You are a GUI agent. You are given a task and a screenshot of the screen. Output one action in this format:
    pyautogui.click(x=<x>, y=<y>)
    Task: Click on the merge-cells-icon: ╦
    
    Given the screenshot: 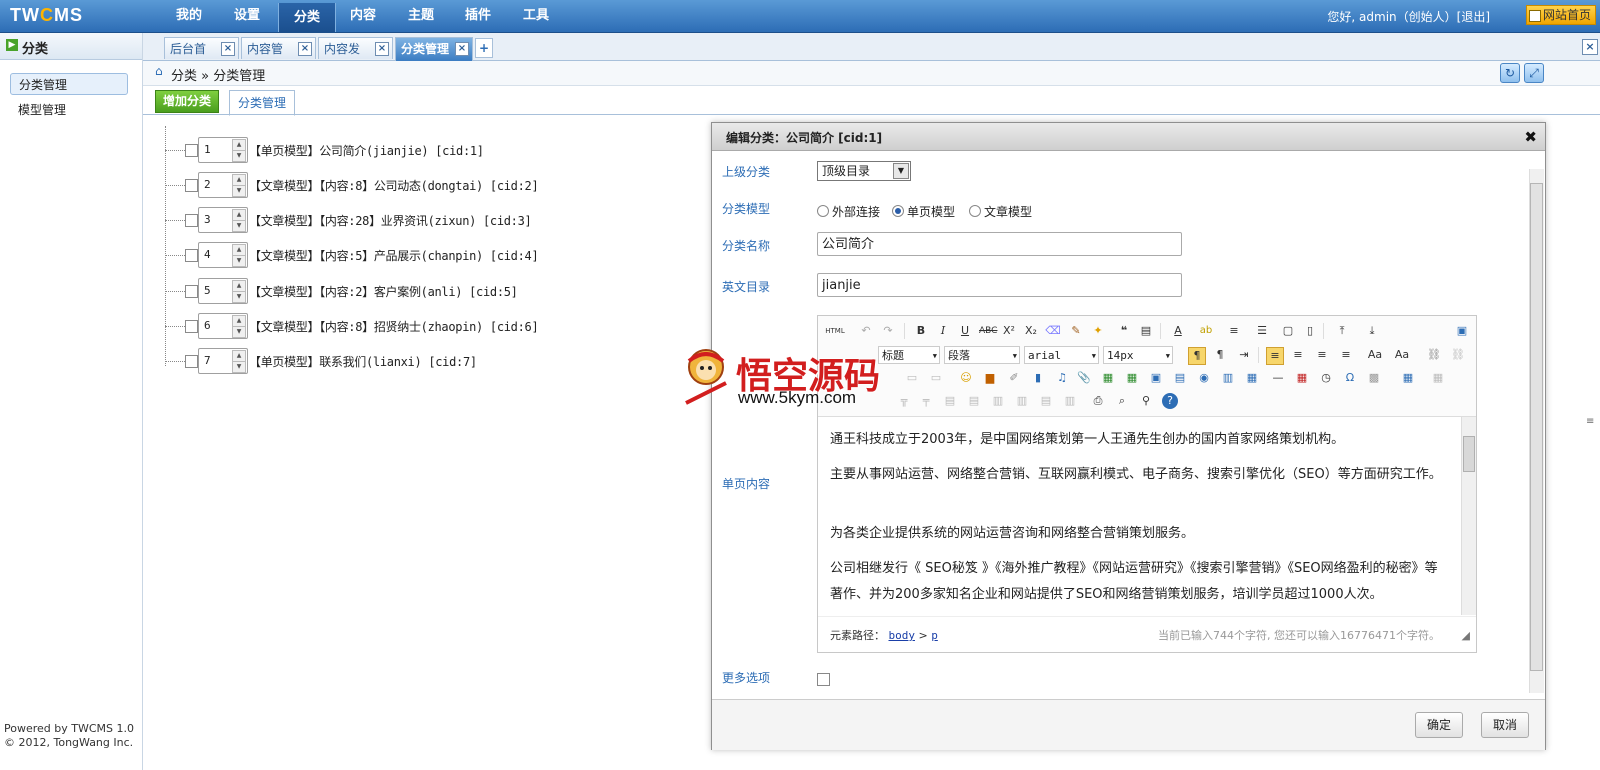 What is the action you would take?
    pyautogui.click(x=904, y=401)
    